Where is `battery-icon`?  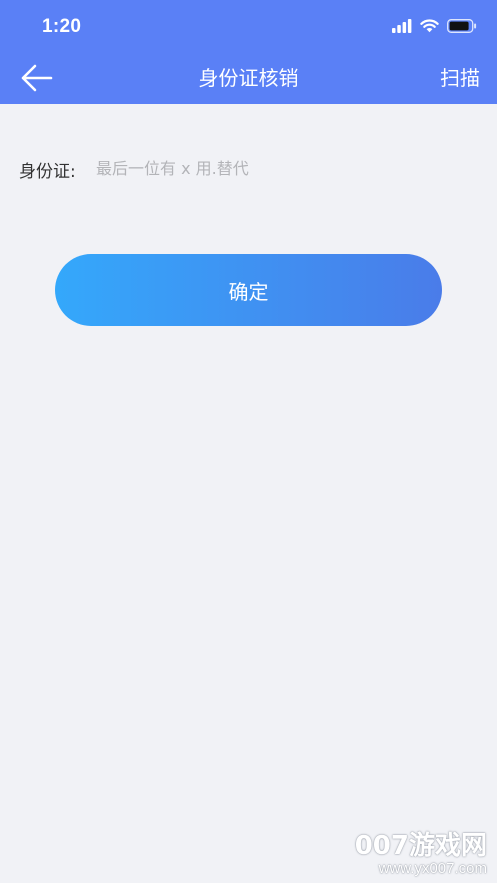
battery-icon is located at coordinates (462, 27).